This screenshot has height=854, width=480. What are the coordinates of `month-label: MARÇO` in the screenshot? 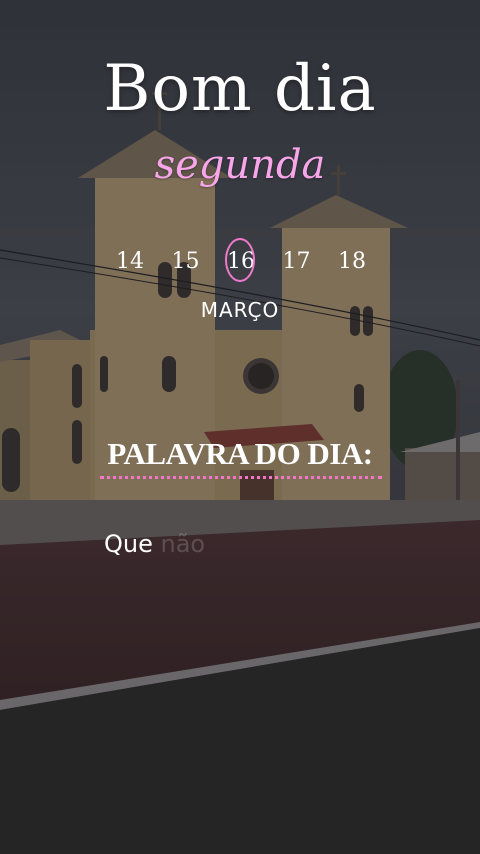 It's located at (240, 310).